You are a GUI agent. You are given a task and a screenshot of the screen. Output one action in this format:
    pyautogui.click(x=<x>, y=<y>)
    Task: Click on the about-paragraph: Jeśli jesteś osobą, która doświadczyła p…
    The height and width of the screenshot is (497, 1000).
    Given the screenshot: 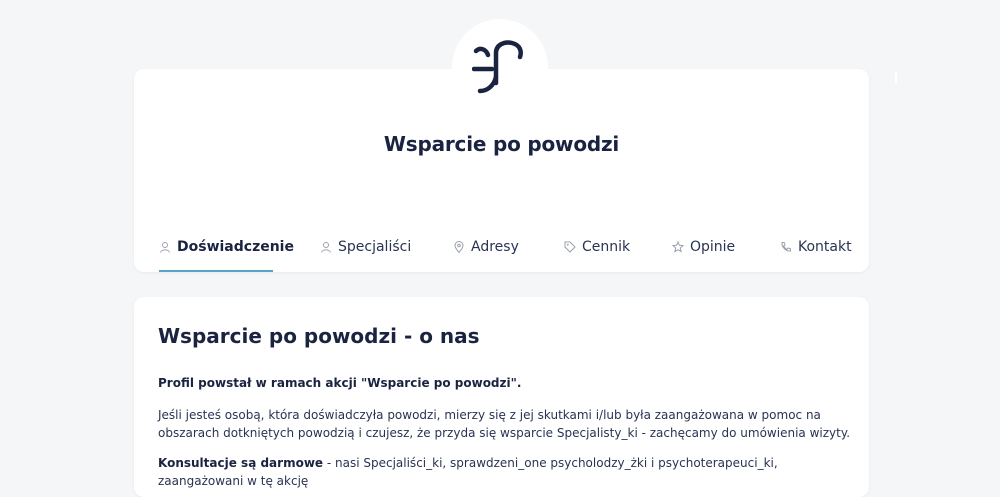 What is the action you would take?
    pyautogui.click(x=504, y=424)
    